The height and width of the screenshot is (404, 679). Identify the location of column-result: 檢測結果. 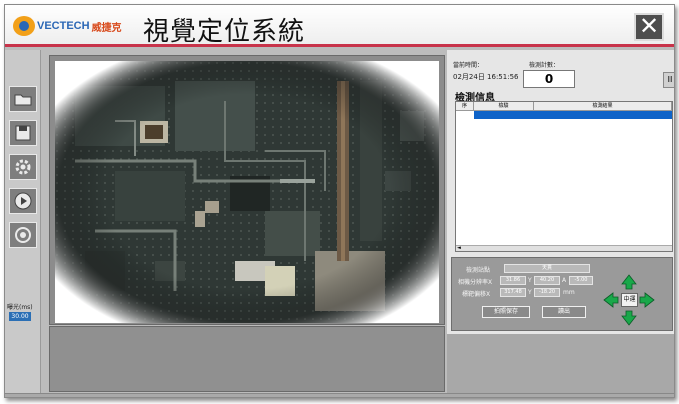
(603, 106).